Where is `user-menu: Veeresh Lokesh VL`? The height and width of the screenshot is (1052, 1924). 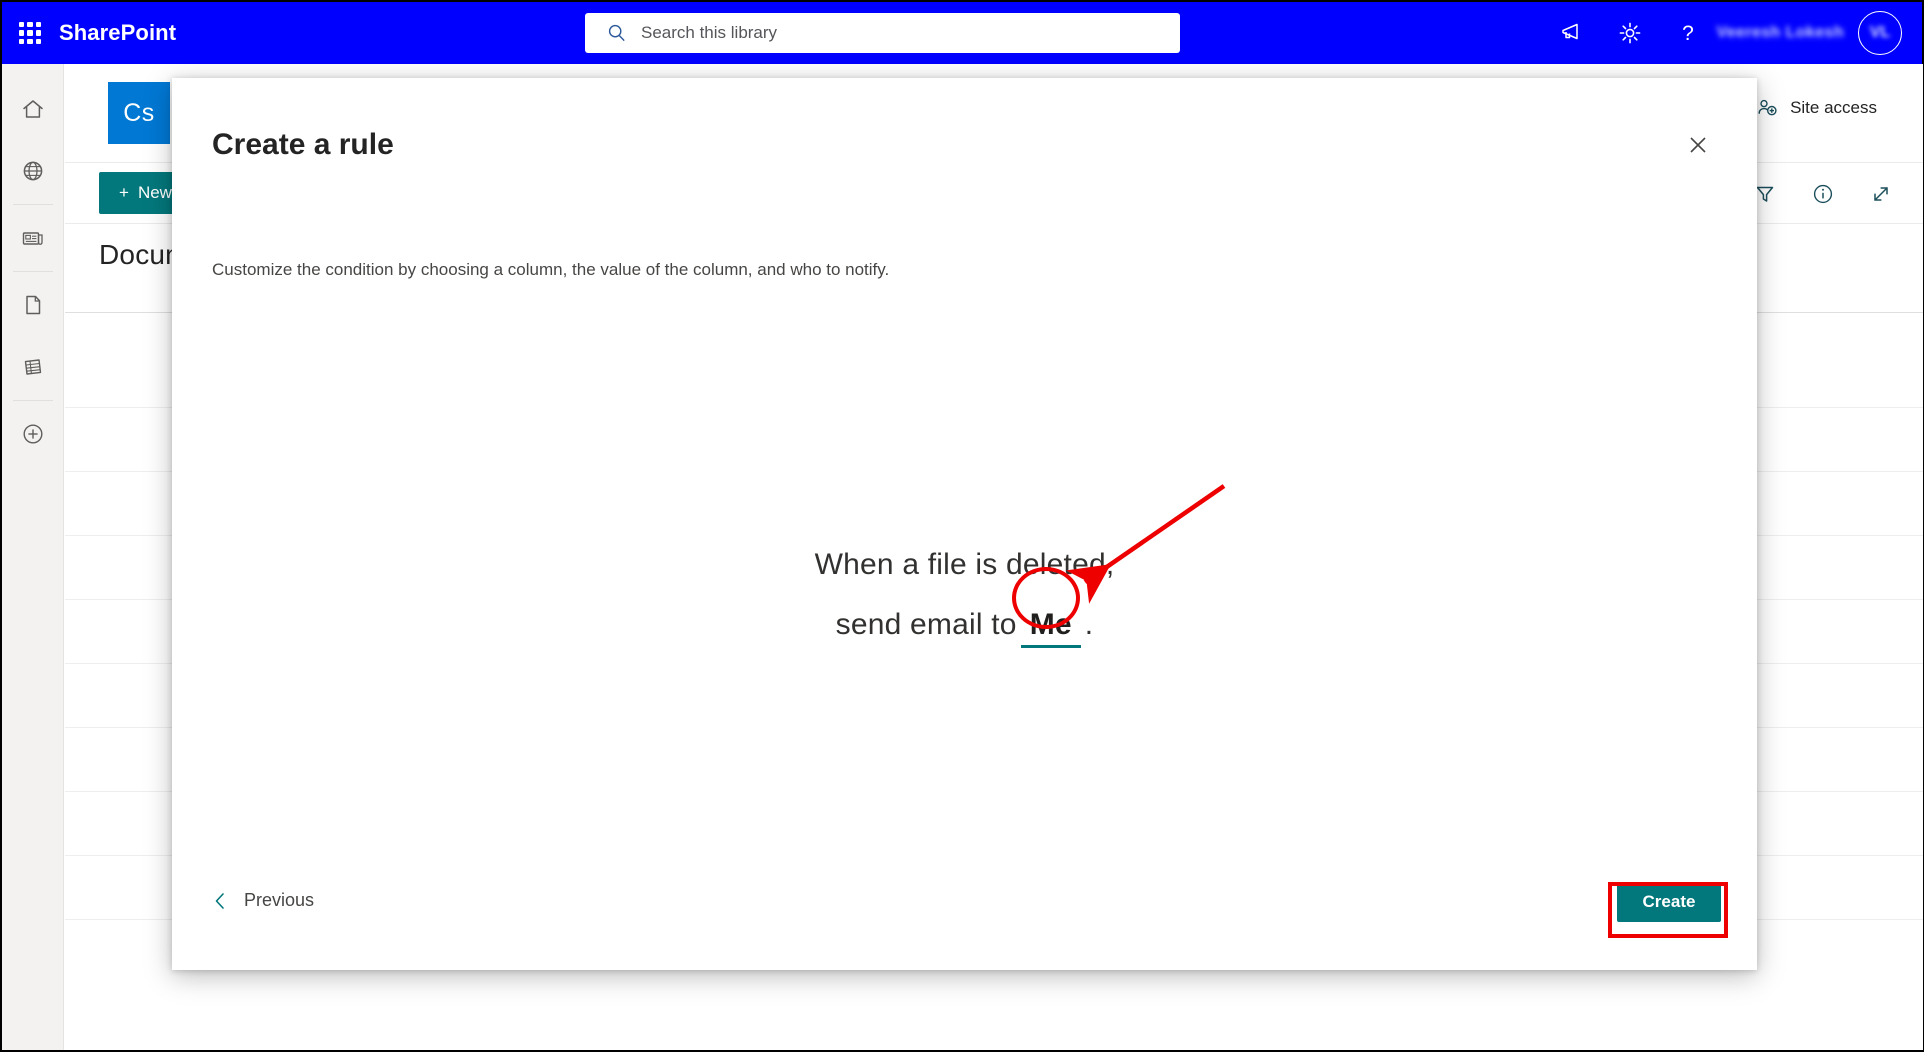
user-menu: Veeresh Lokesh VL is located at coordinates (1815, 33).